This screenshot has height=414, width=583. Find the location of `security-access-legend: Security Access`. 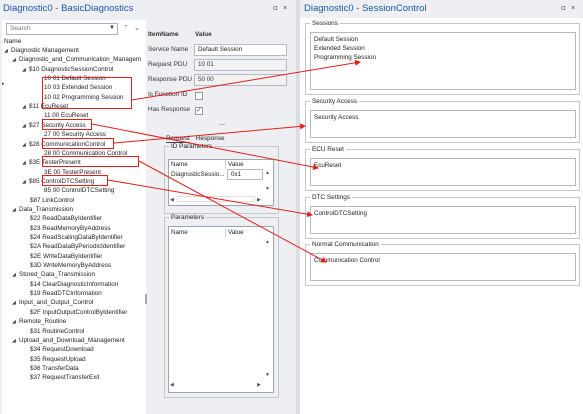

security-access-legend: Security Access is located at coordinates (335, 101).